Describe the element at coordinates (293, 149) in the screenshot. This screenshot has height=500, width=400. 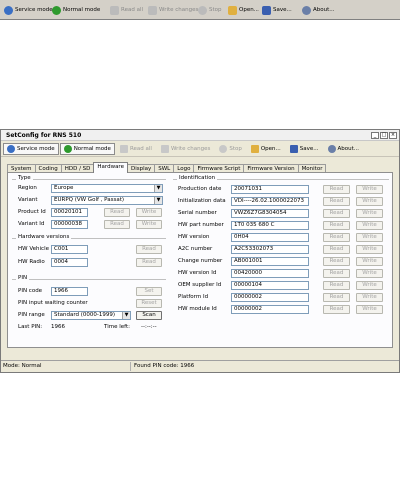
I see `floppy-save-icon` at that location.